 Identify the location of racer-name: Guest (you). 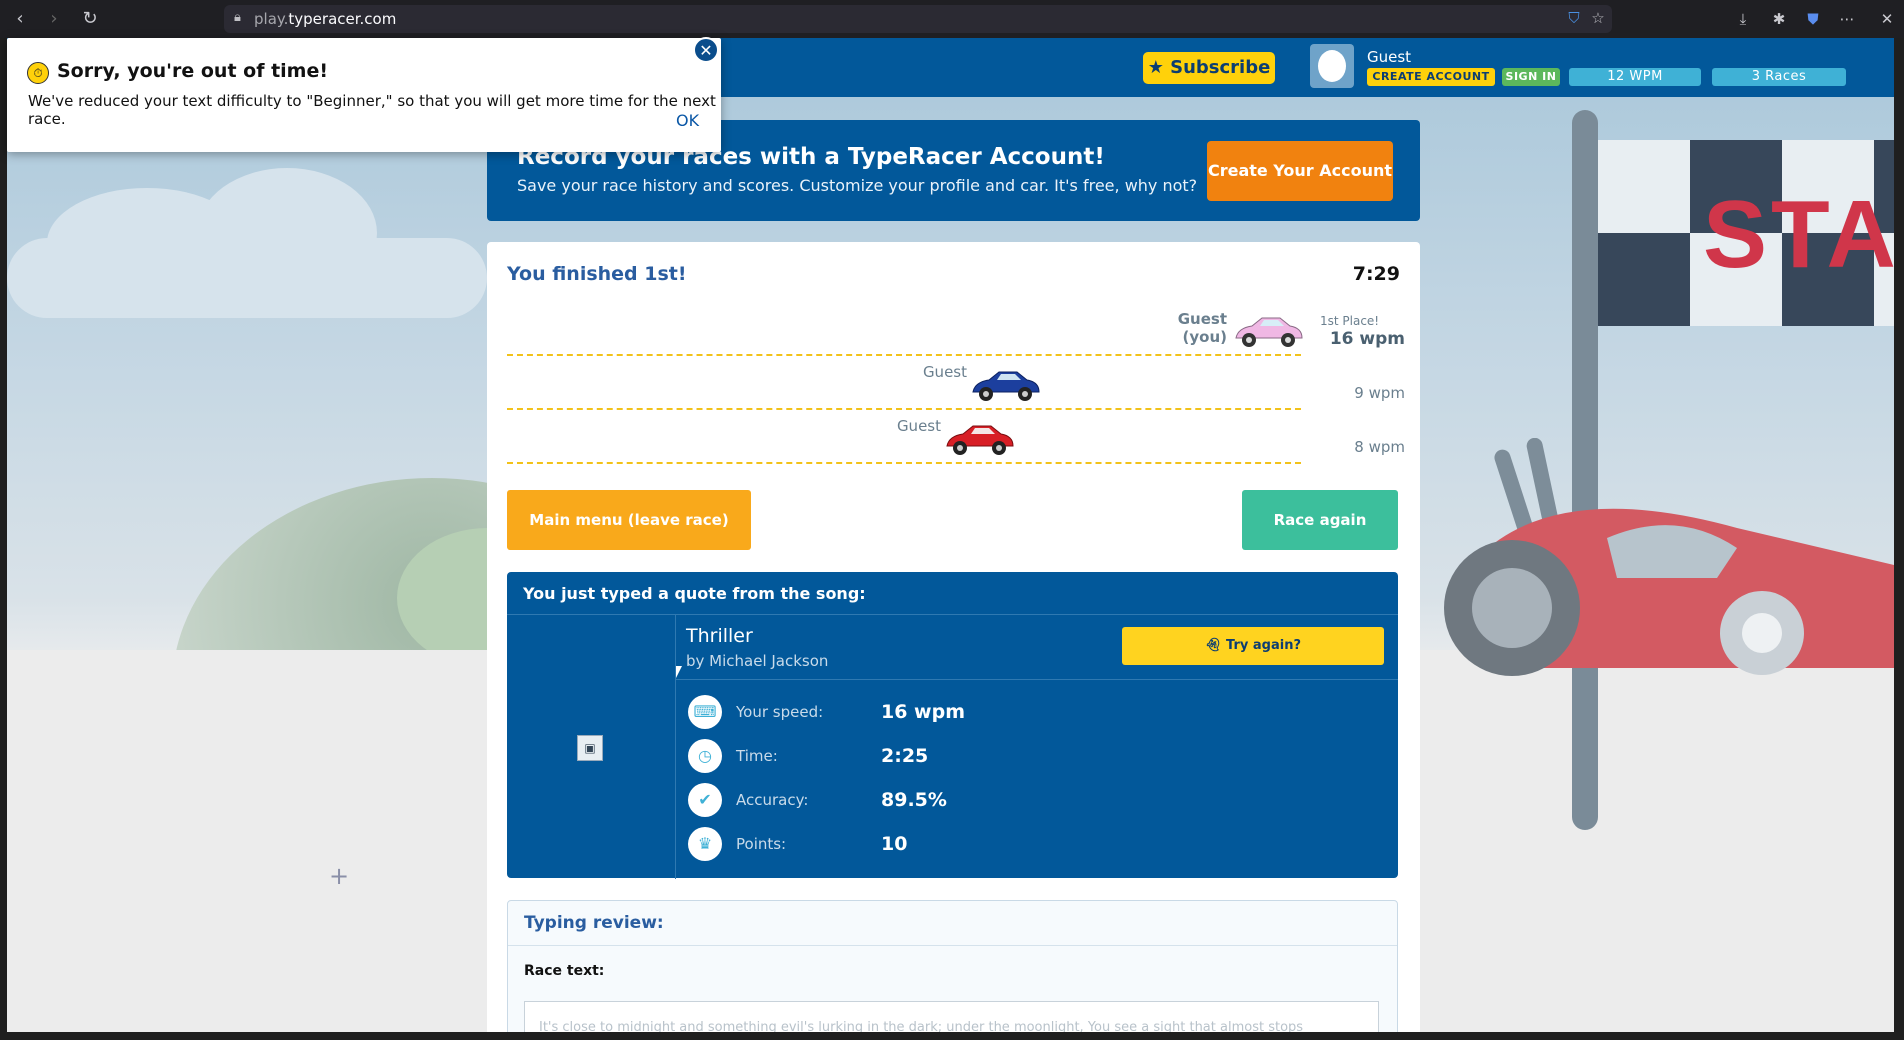
(1202, 328).